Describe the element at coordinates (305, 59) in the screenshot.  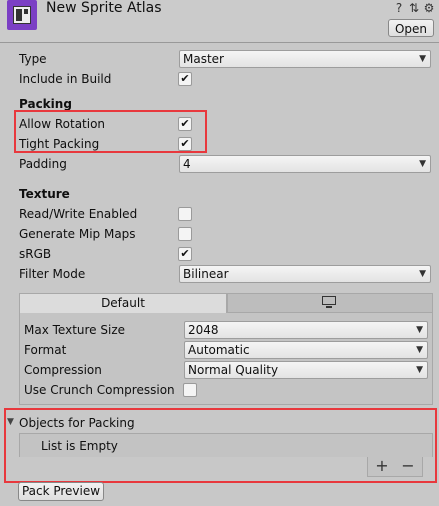
I see `type-dropdown: Master ▼` at that location.